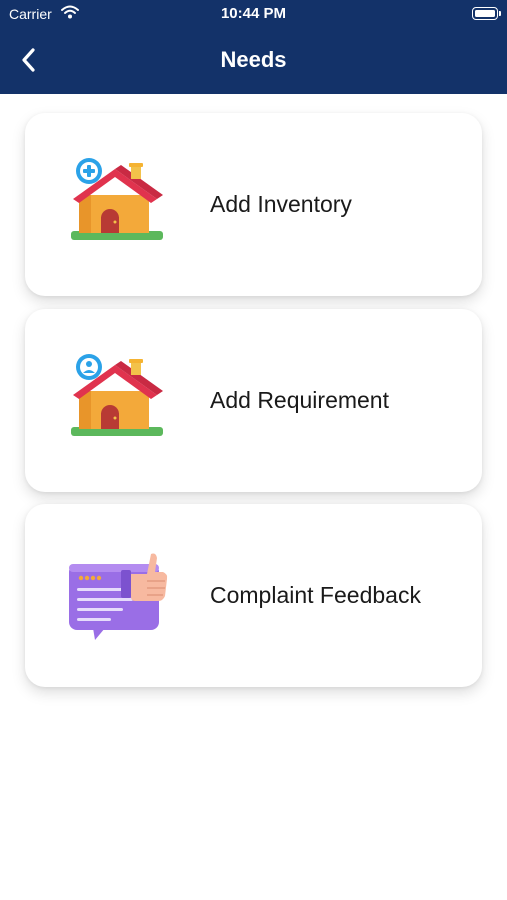 Image resolution: width=507 pixels, height=900 pixels. I want to click on house-plus-icon, so click(117, 205).